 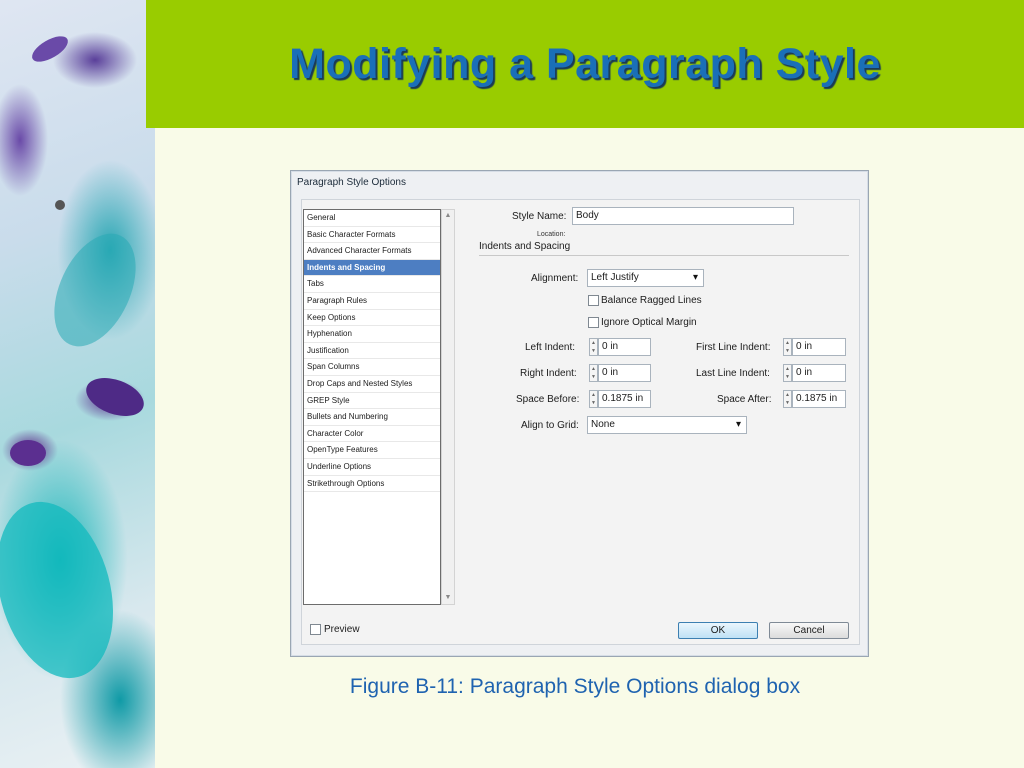 I want to click on space-before-input: 0.1875 in, so click(x=624, y=399).